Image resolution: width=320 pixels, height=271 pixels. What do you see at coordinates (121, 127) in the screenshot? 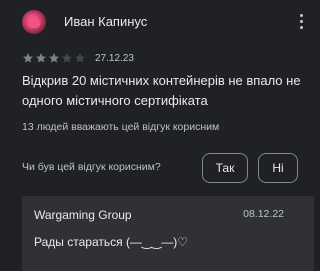
I see `helpful-count: 13 людей вважають цей відгук корисним` at bounding box center [121, 127].